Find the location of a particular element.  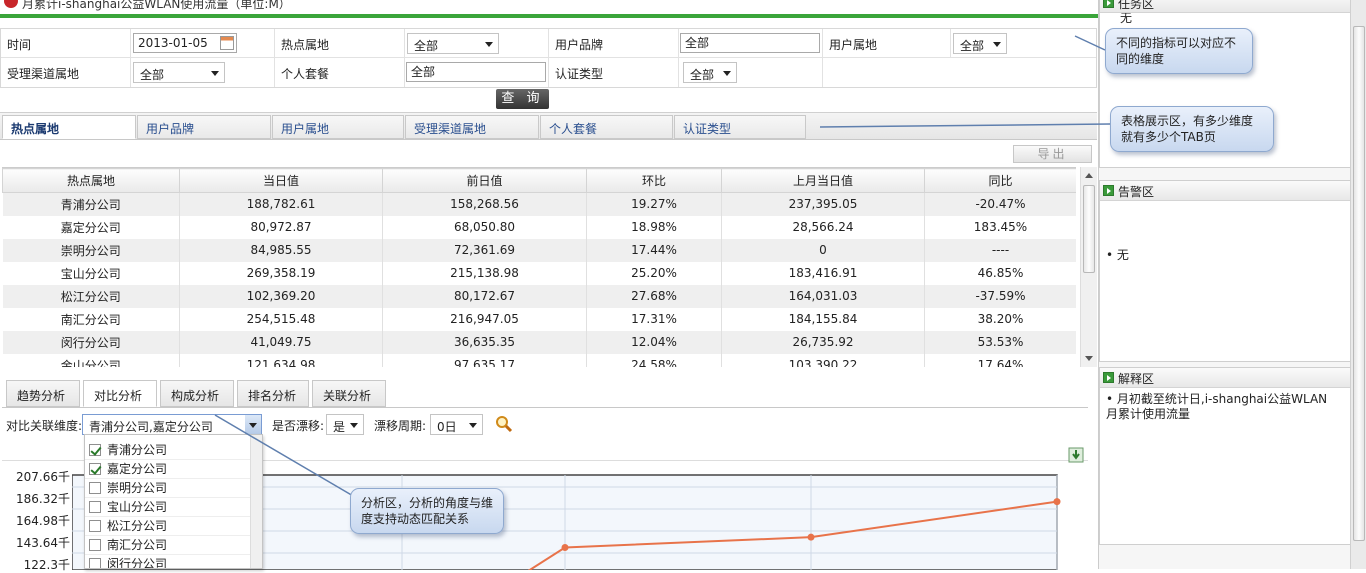

callout-metric-dimension: 不同的指标可以对应不同的维度 is located at coordinates (1179, 51).